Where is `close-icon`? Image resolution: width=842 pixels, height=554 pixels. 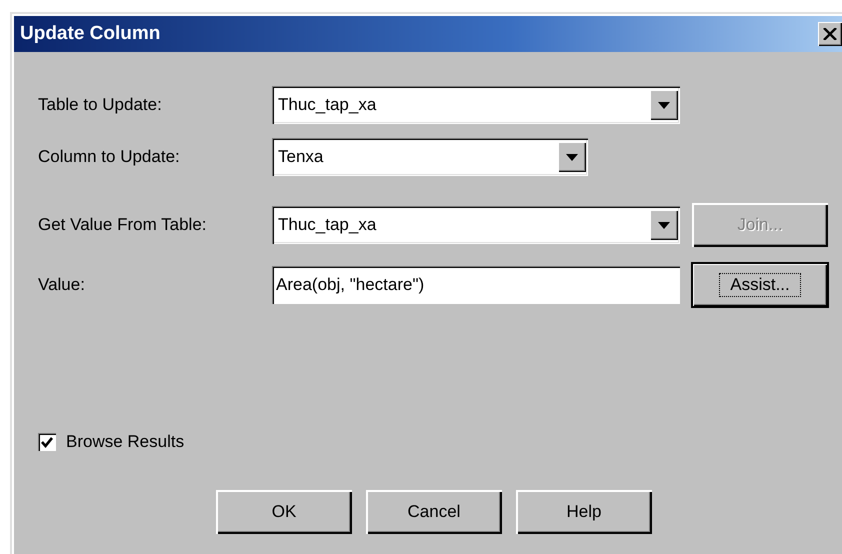
close-icon is located at coordinates (830, 34).